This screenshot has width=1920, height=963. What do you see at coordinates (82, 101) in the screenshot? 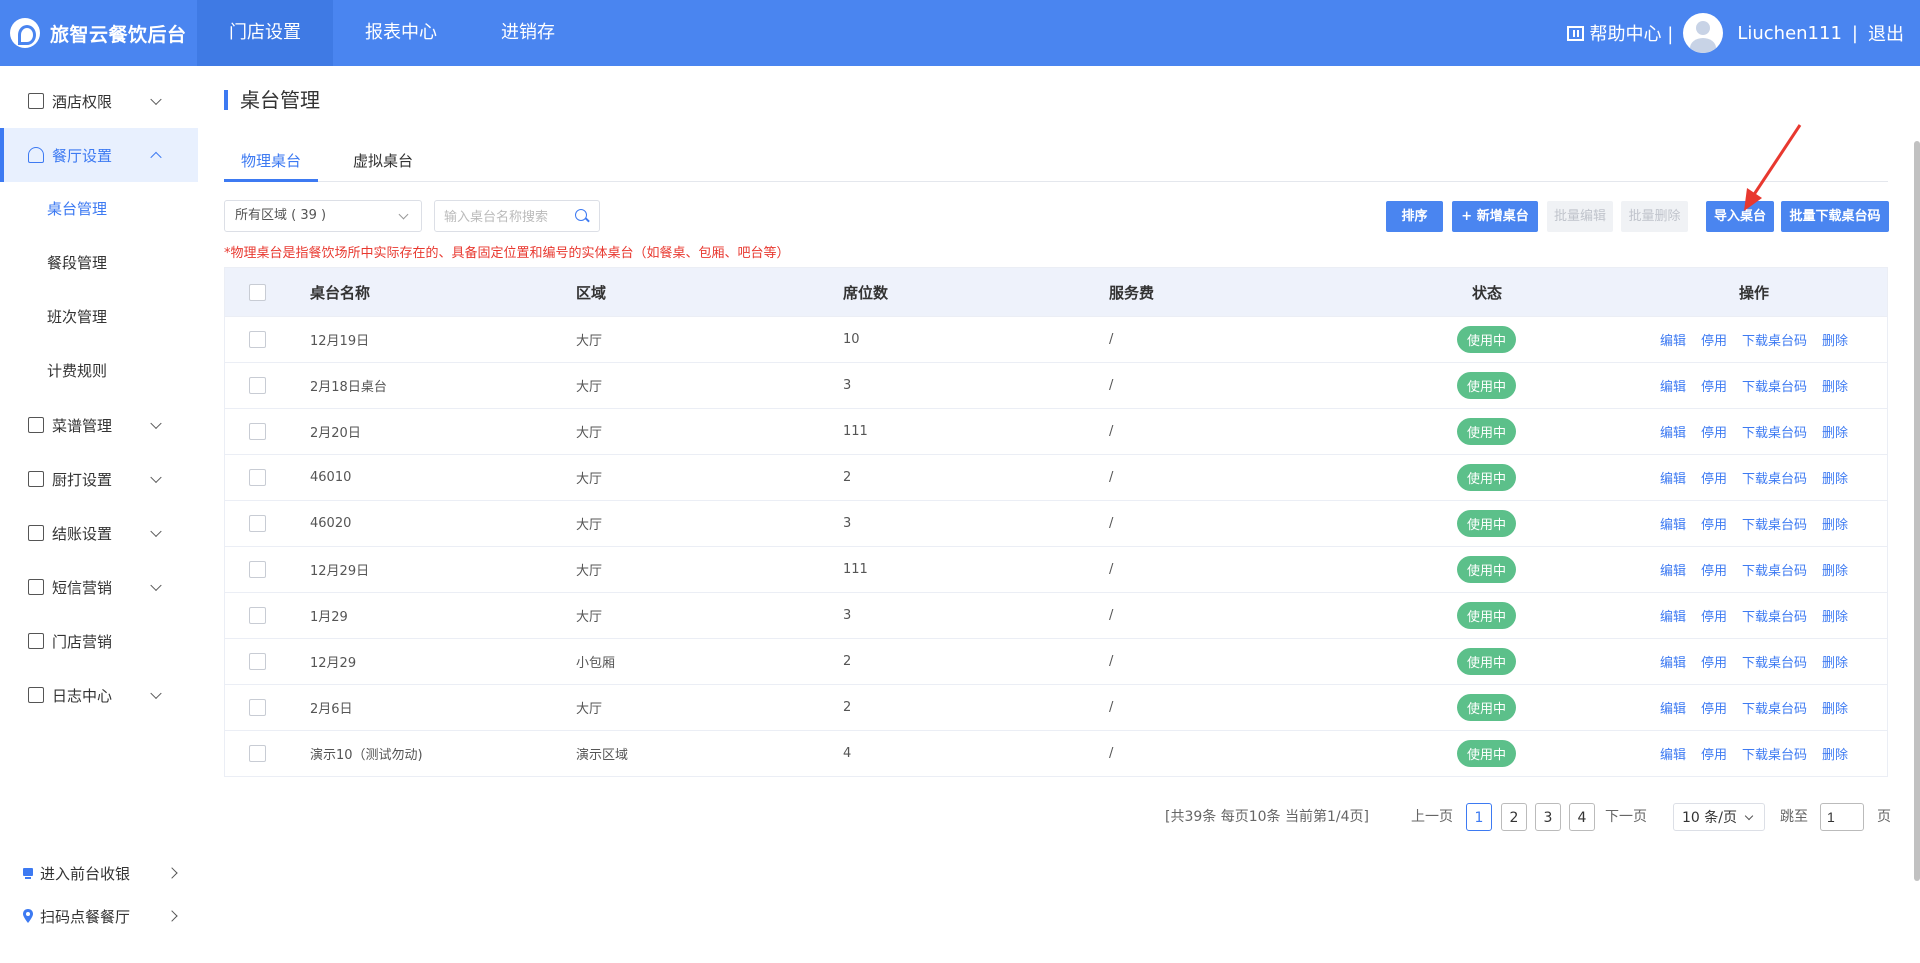
I see `sidebar-item-label: 酒店权限` at bounding box center [82, 101].